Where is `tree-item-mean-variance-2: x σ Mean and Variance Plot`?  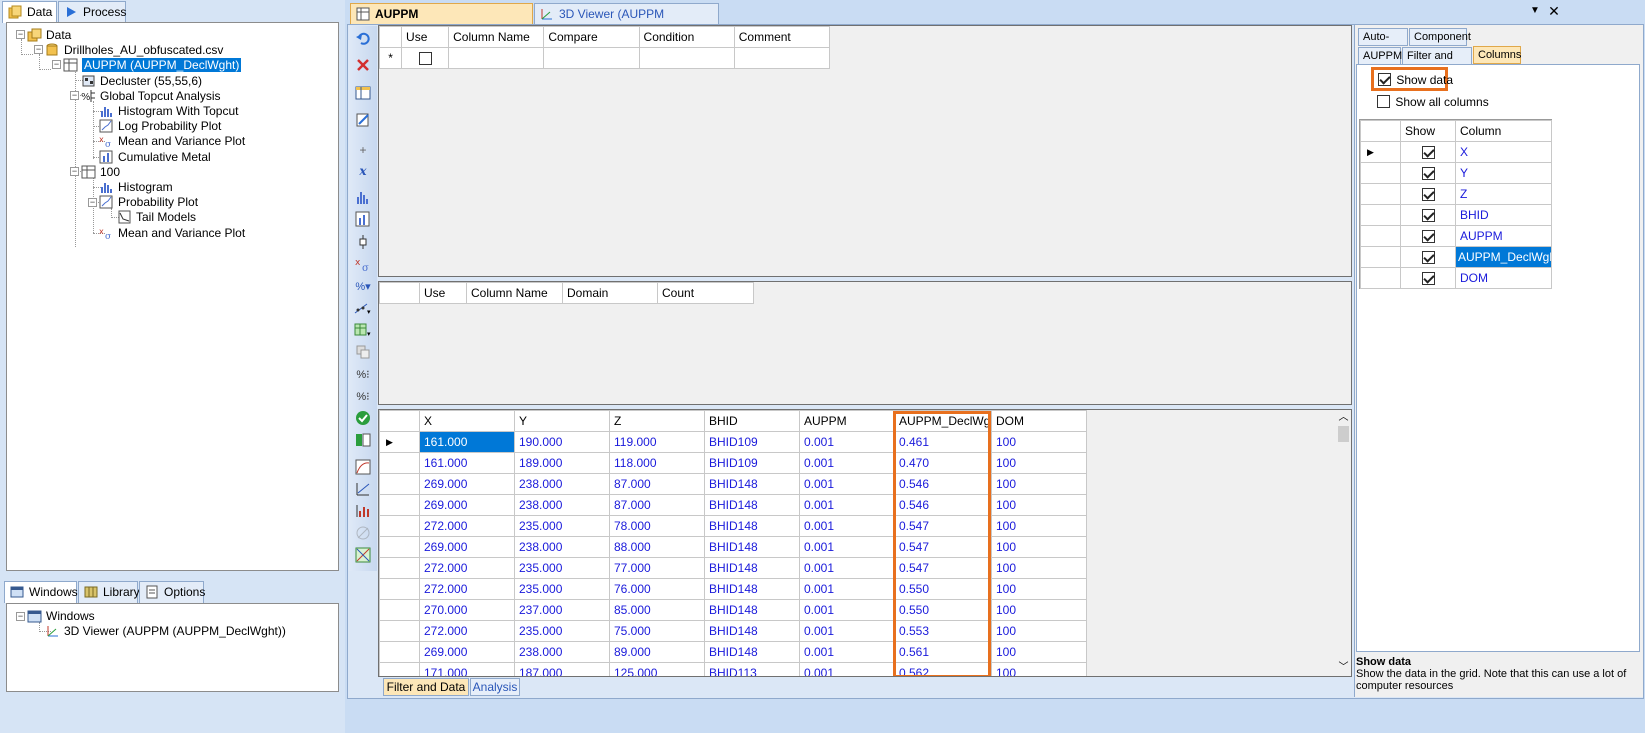
tree-item-mean-variance-2: x σ Mean and Variance Plot is located at coordinates (172, 233).